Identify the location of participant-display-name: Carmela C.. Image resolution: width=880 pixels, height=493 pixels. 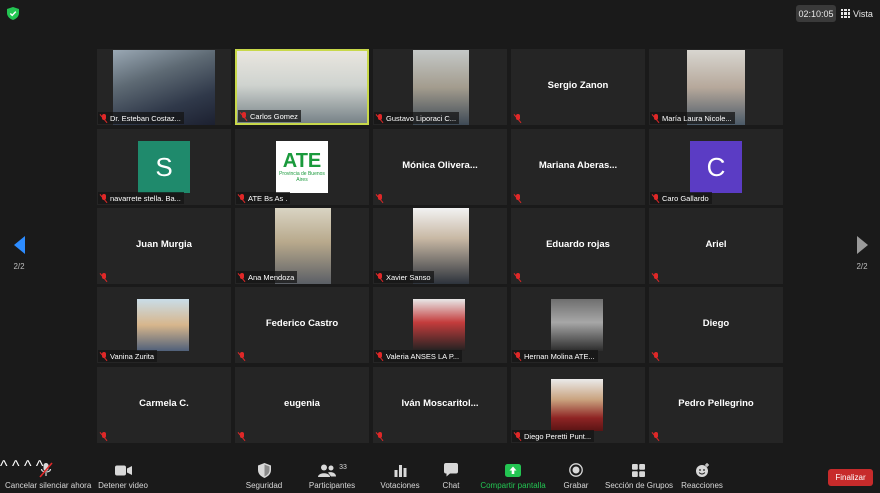
(164, 403).